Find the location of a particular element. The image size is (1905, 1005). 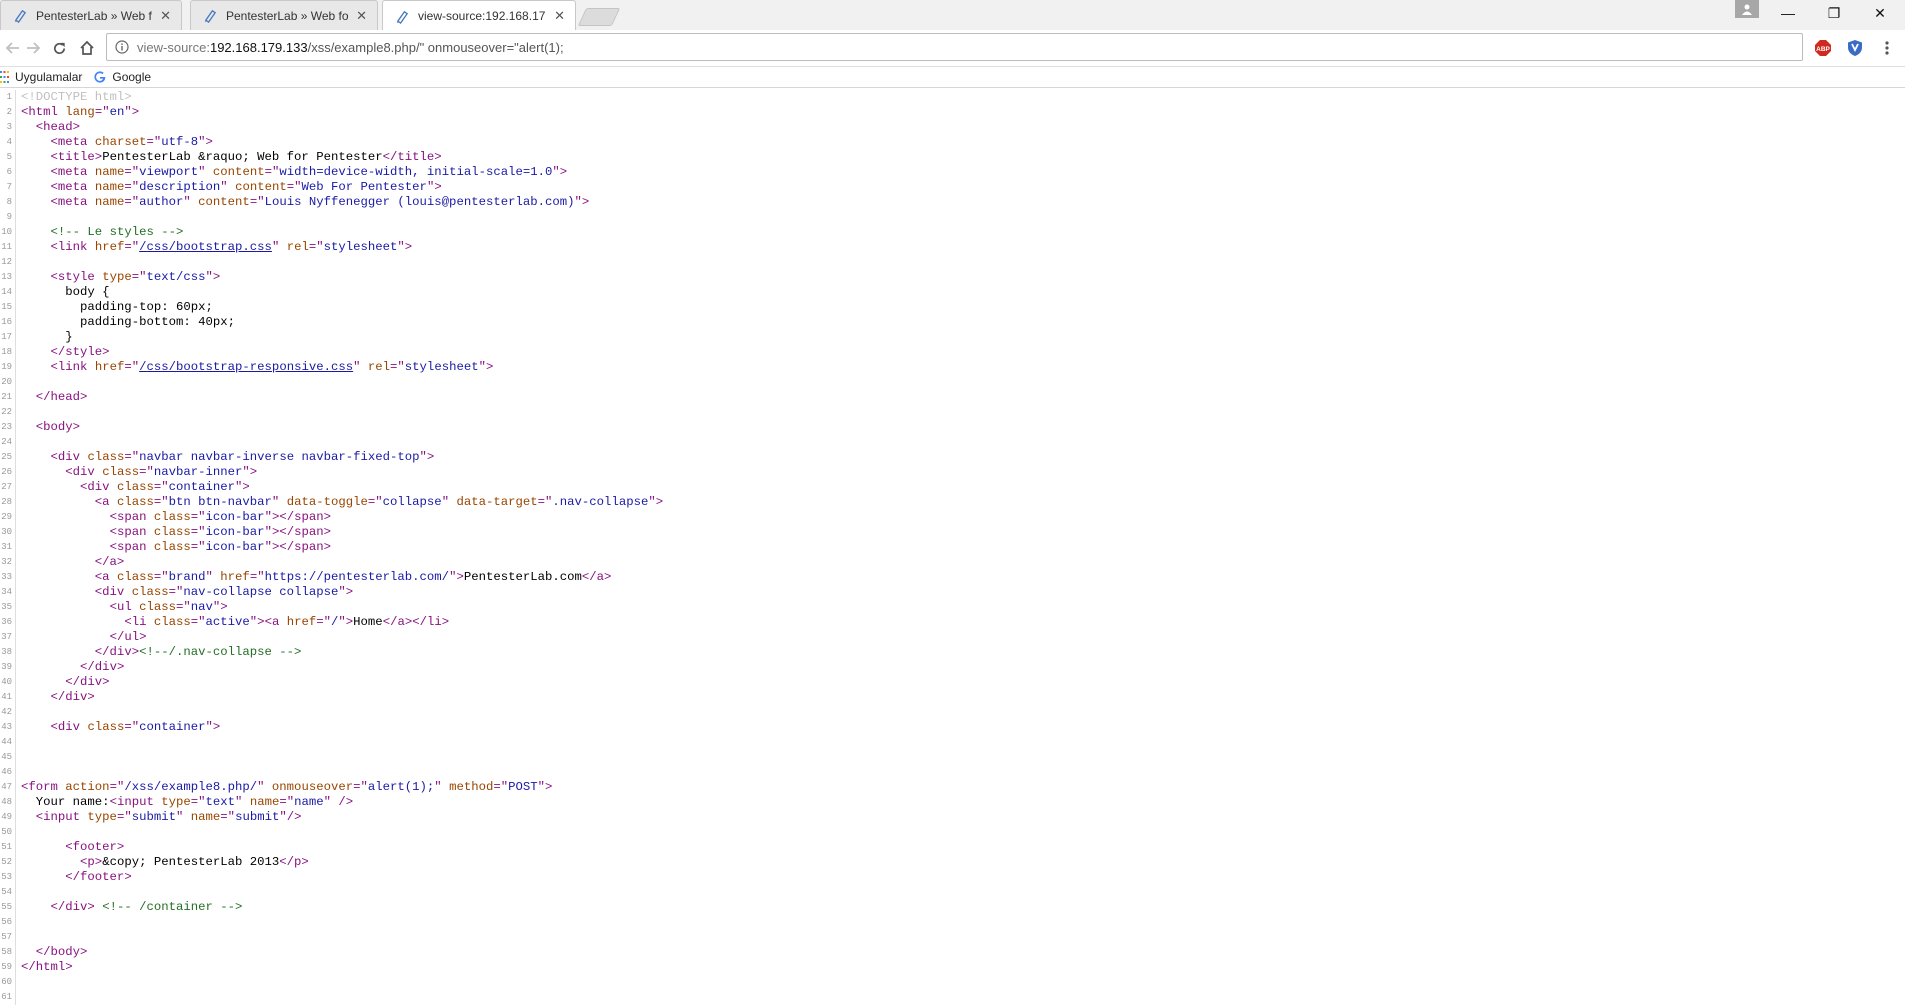

menu-button is located at coordinates (1887, 48).